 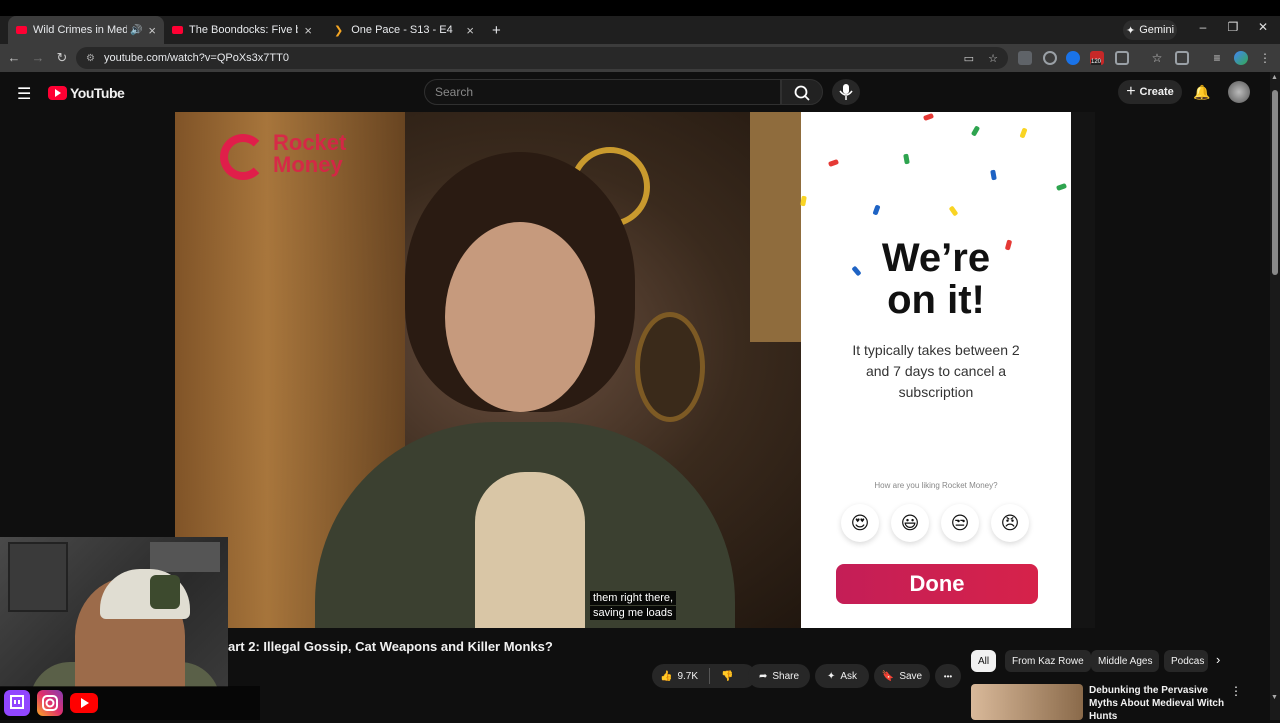 I want to click on youtube-logo-text: YouTube, so click(x=97, y=93).